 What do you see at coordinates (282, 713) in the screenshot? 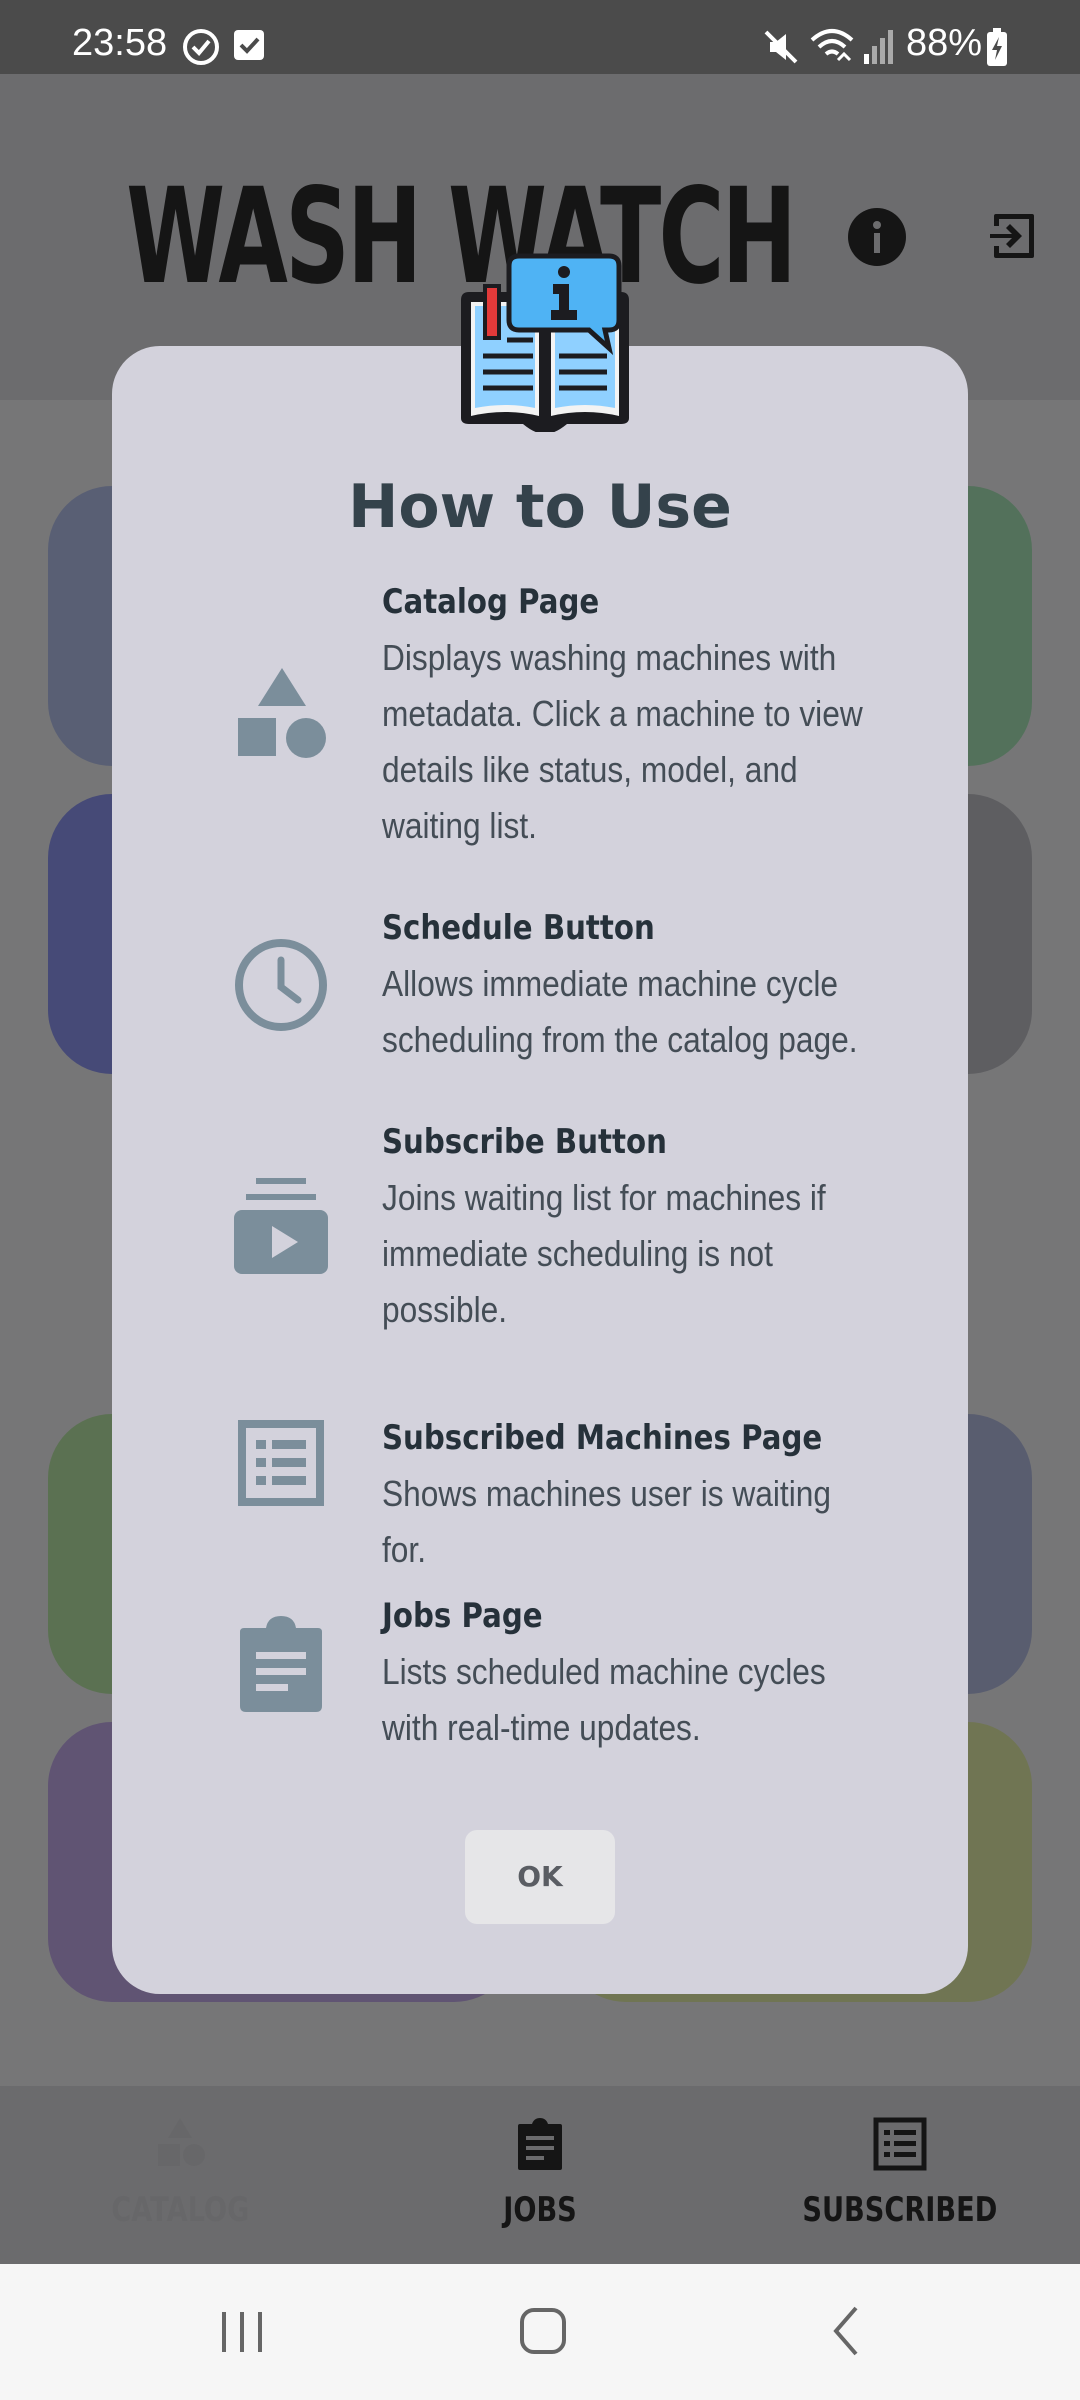
I see `shapes-icon` at bounding box center [282, 713].